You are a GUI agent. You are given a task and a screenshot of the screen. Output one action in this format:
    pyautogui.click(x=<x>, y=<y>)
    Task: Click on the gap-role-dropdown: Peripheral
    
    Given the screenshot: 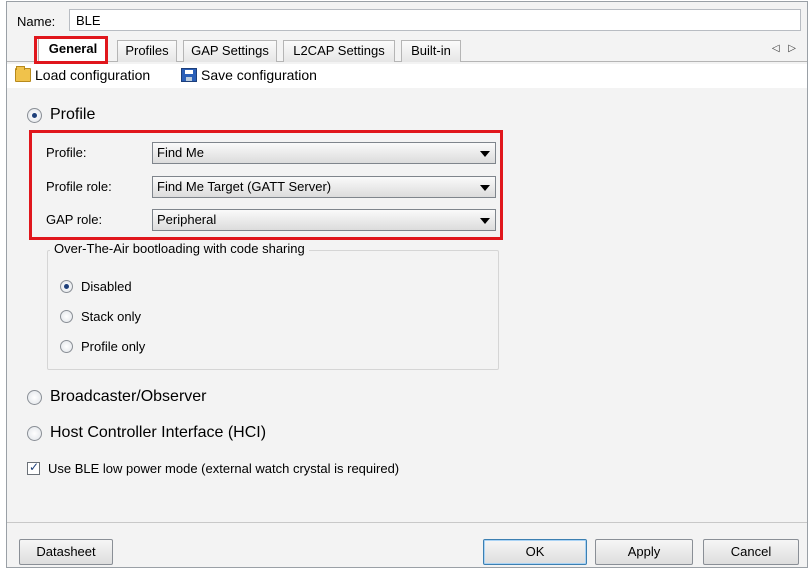 What is the action you would take?
    pyautogui.click(x=324, y=220)
    